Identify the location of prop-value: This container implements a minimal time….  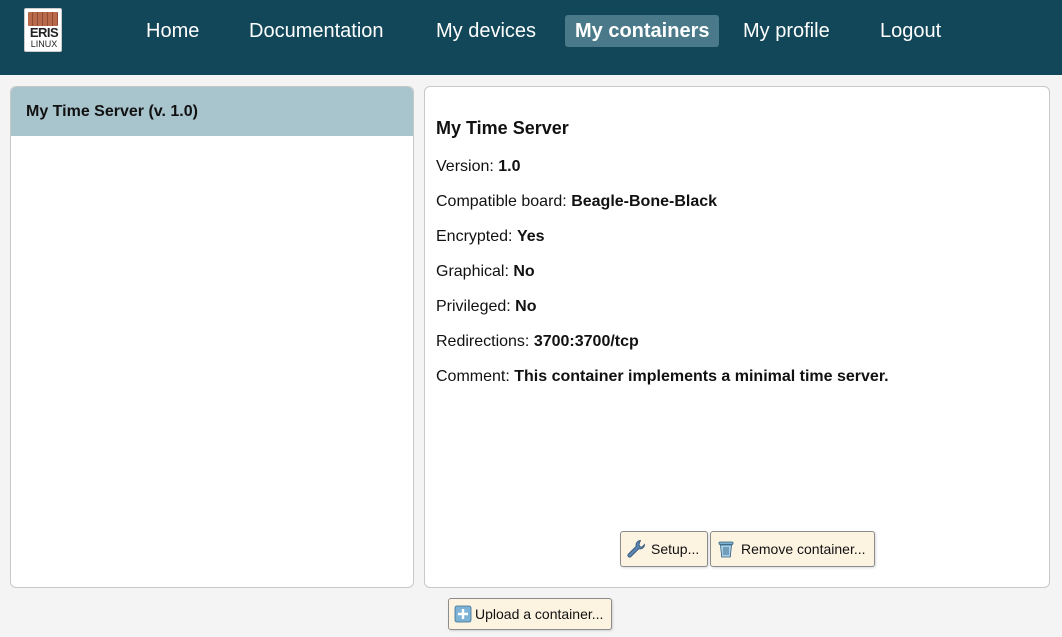
(701, 376).